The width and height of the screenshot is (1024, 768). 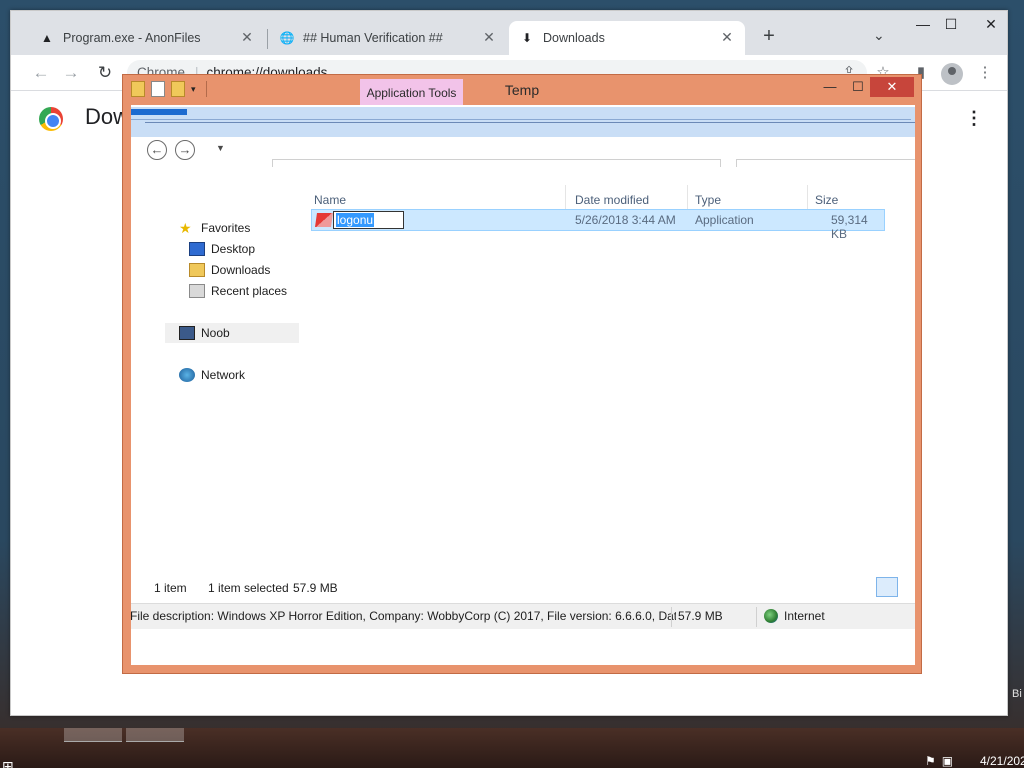 What do you see at coordinates (887, 587) in the screenshot?
I see `details-view-icon` at bounding box center [887, 587].